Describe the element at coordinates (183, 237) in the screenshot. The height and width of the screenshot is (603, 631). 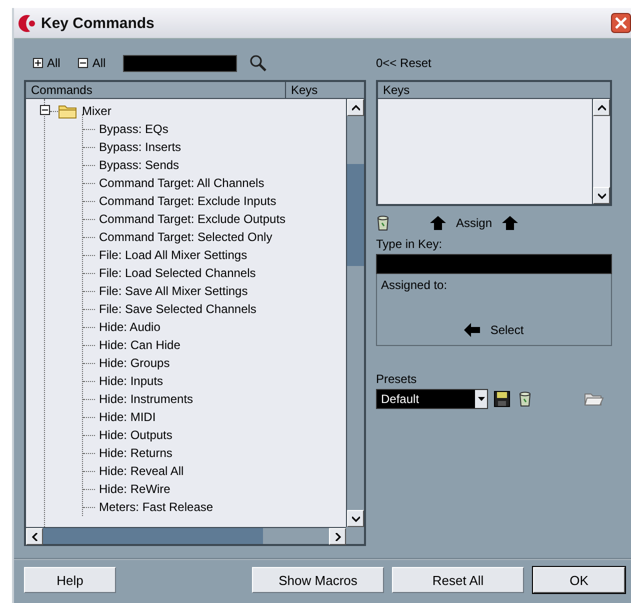
I see `tree-item: Command Target: Selected Only` at that location.